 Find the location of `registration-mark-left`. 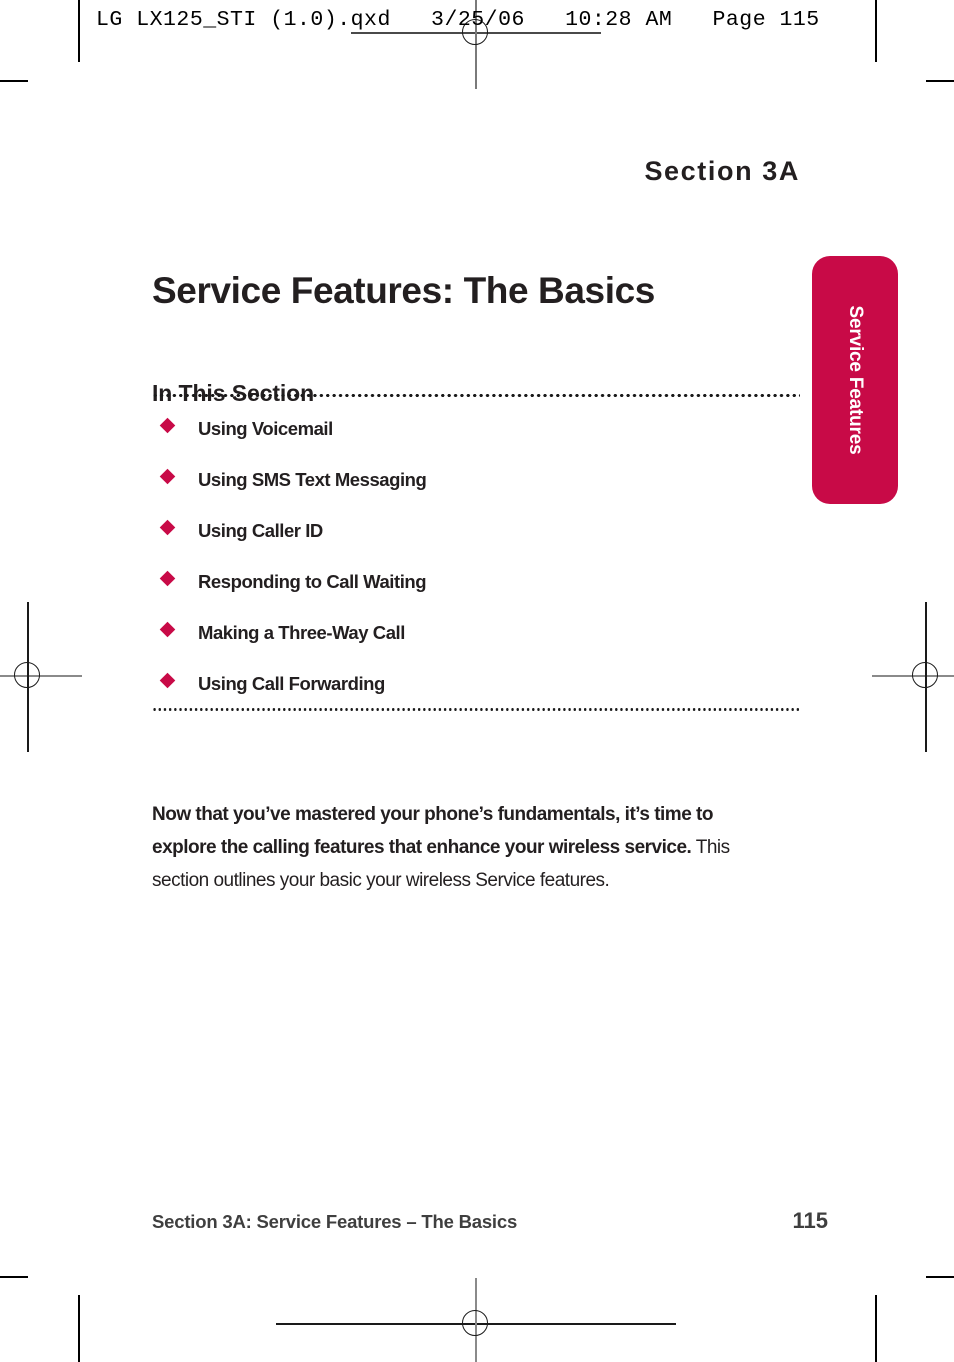

registration-mark-left is located at coordinates (41, 677).